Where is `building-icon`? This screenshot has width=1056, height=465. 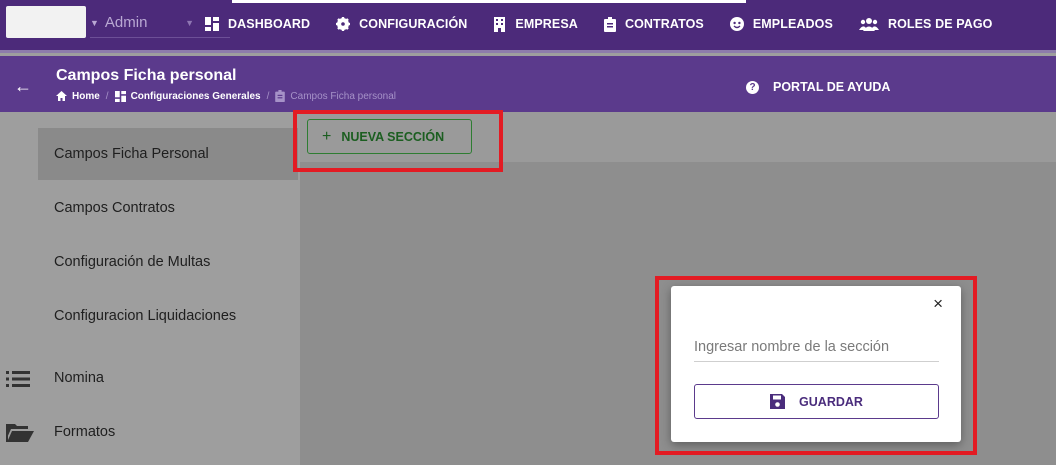
building-icon is located at coordinates (500, 24).